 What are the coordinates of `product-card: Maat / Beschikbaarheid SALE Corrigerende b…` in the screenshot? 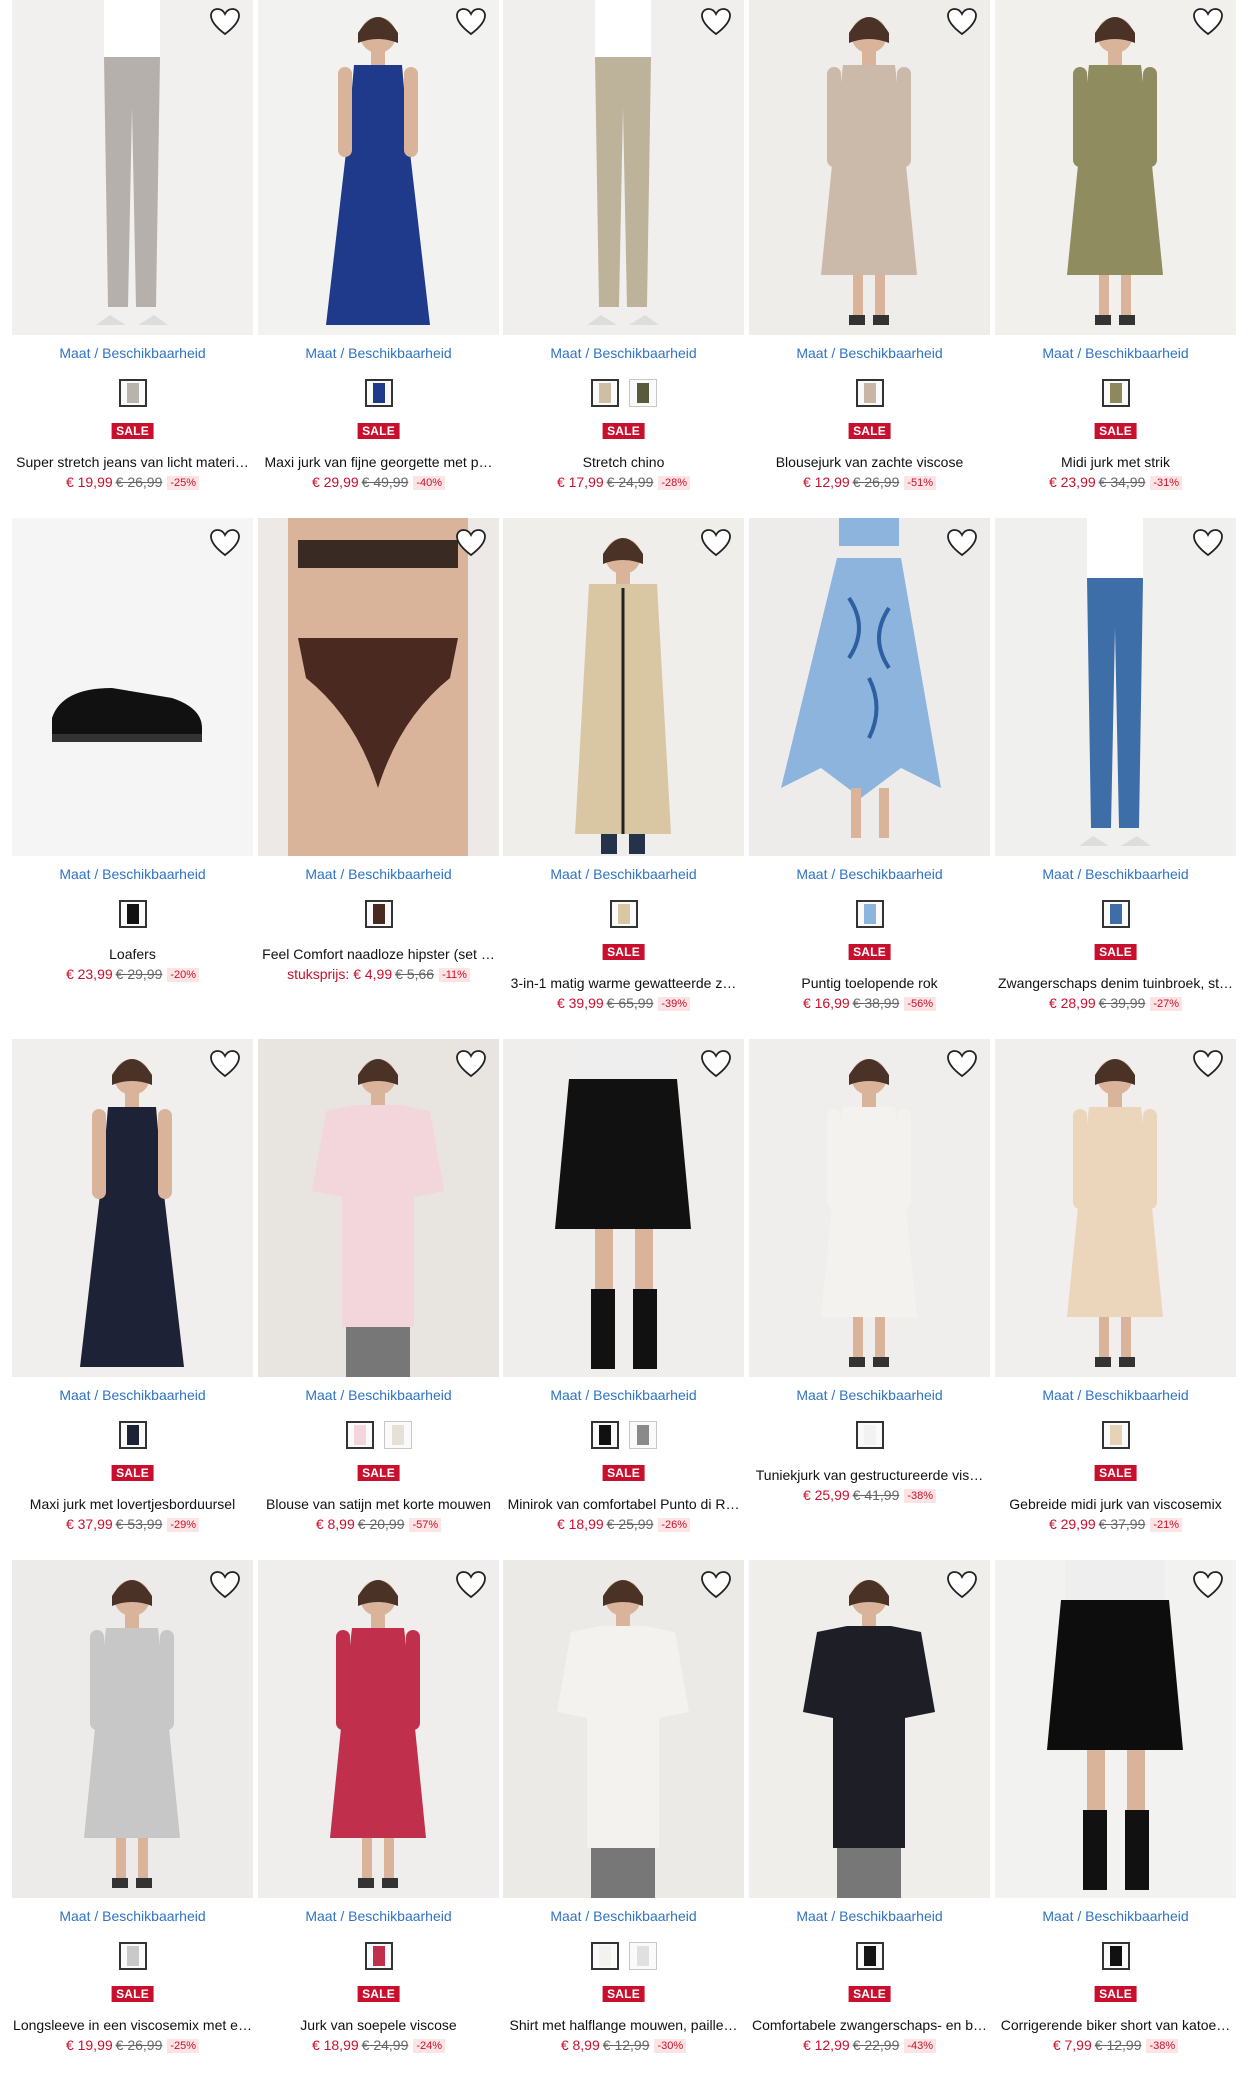 It's located at (1115, 1815).